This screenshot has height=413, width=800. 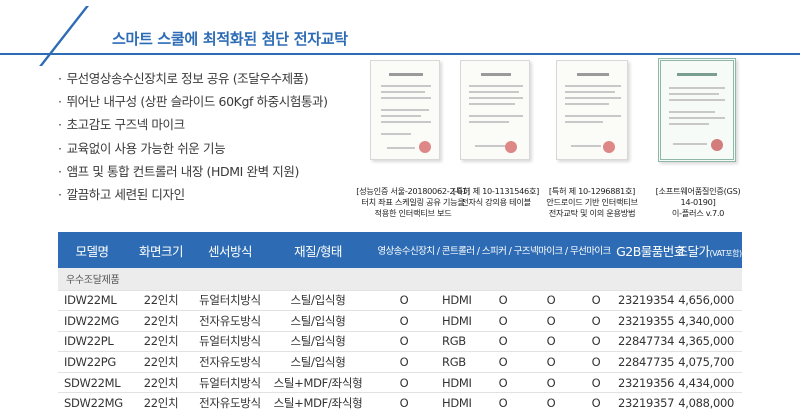 What do you see at coordinates (646, 301) in the screenshot?
I see `cell-g2b: 23219354` at bounding box center [646, 301].